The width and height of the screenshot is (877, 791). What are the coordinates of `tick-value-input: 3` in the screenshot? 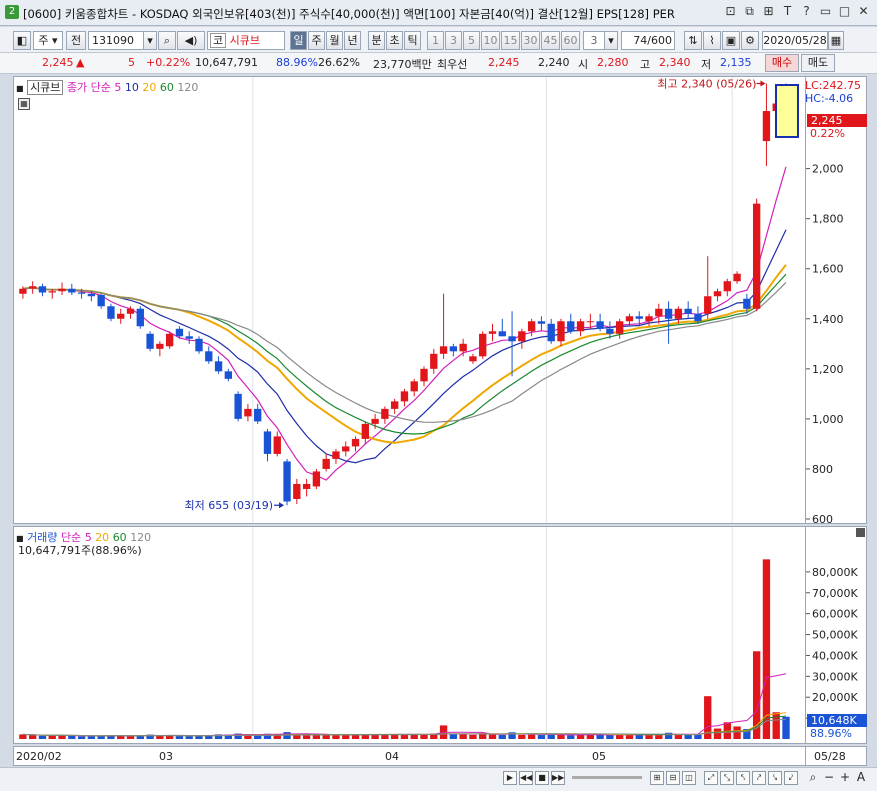 It's located at (594, 40).